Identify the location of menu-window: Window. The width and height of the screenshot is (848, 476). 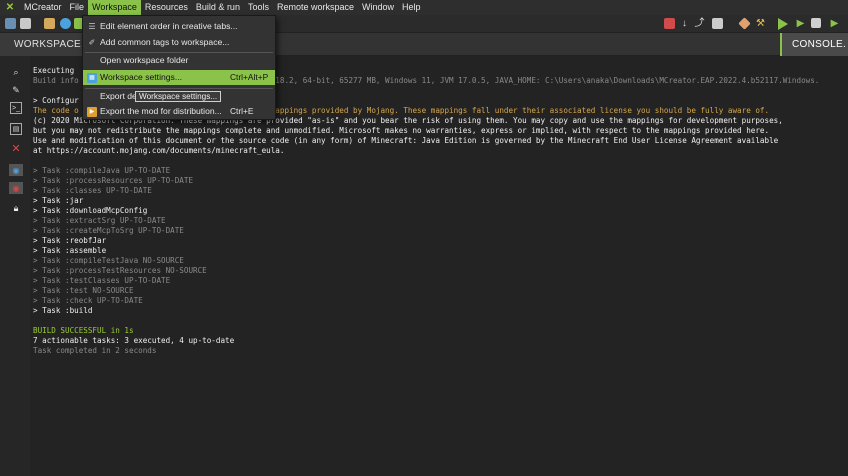
(378, 7).